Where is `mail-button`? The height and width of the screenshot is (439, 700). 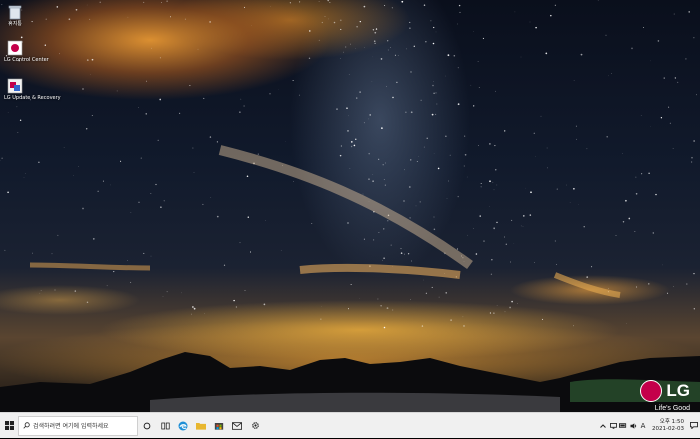
mail-button is located at coordinates (237, 426).